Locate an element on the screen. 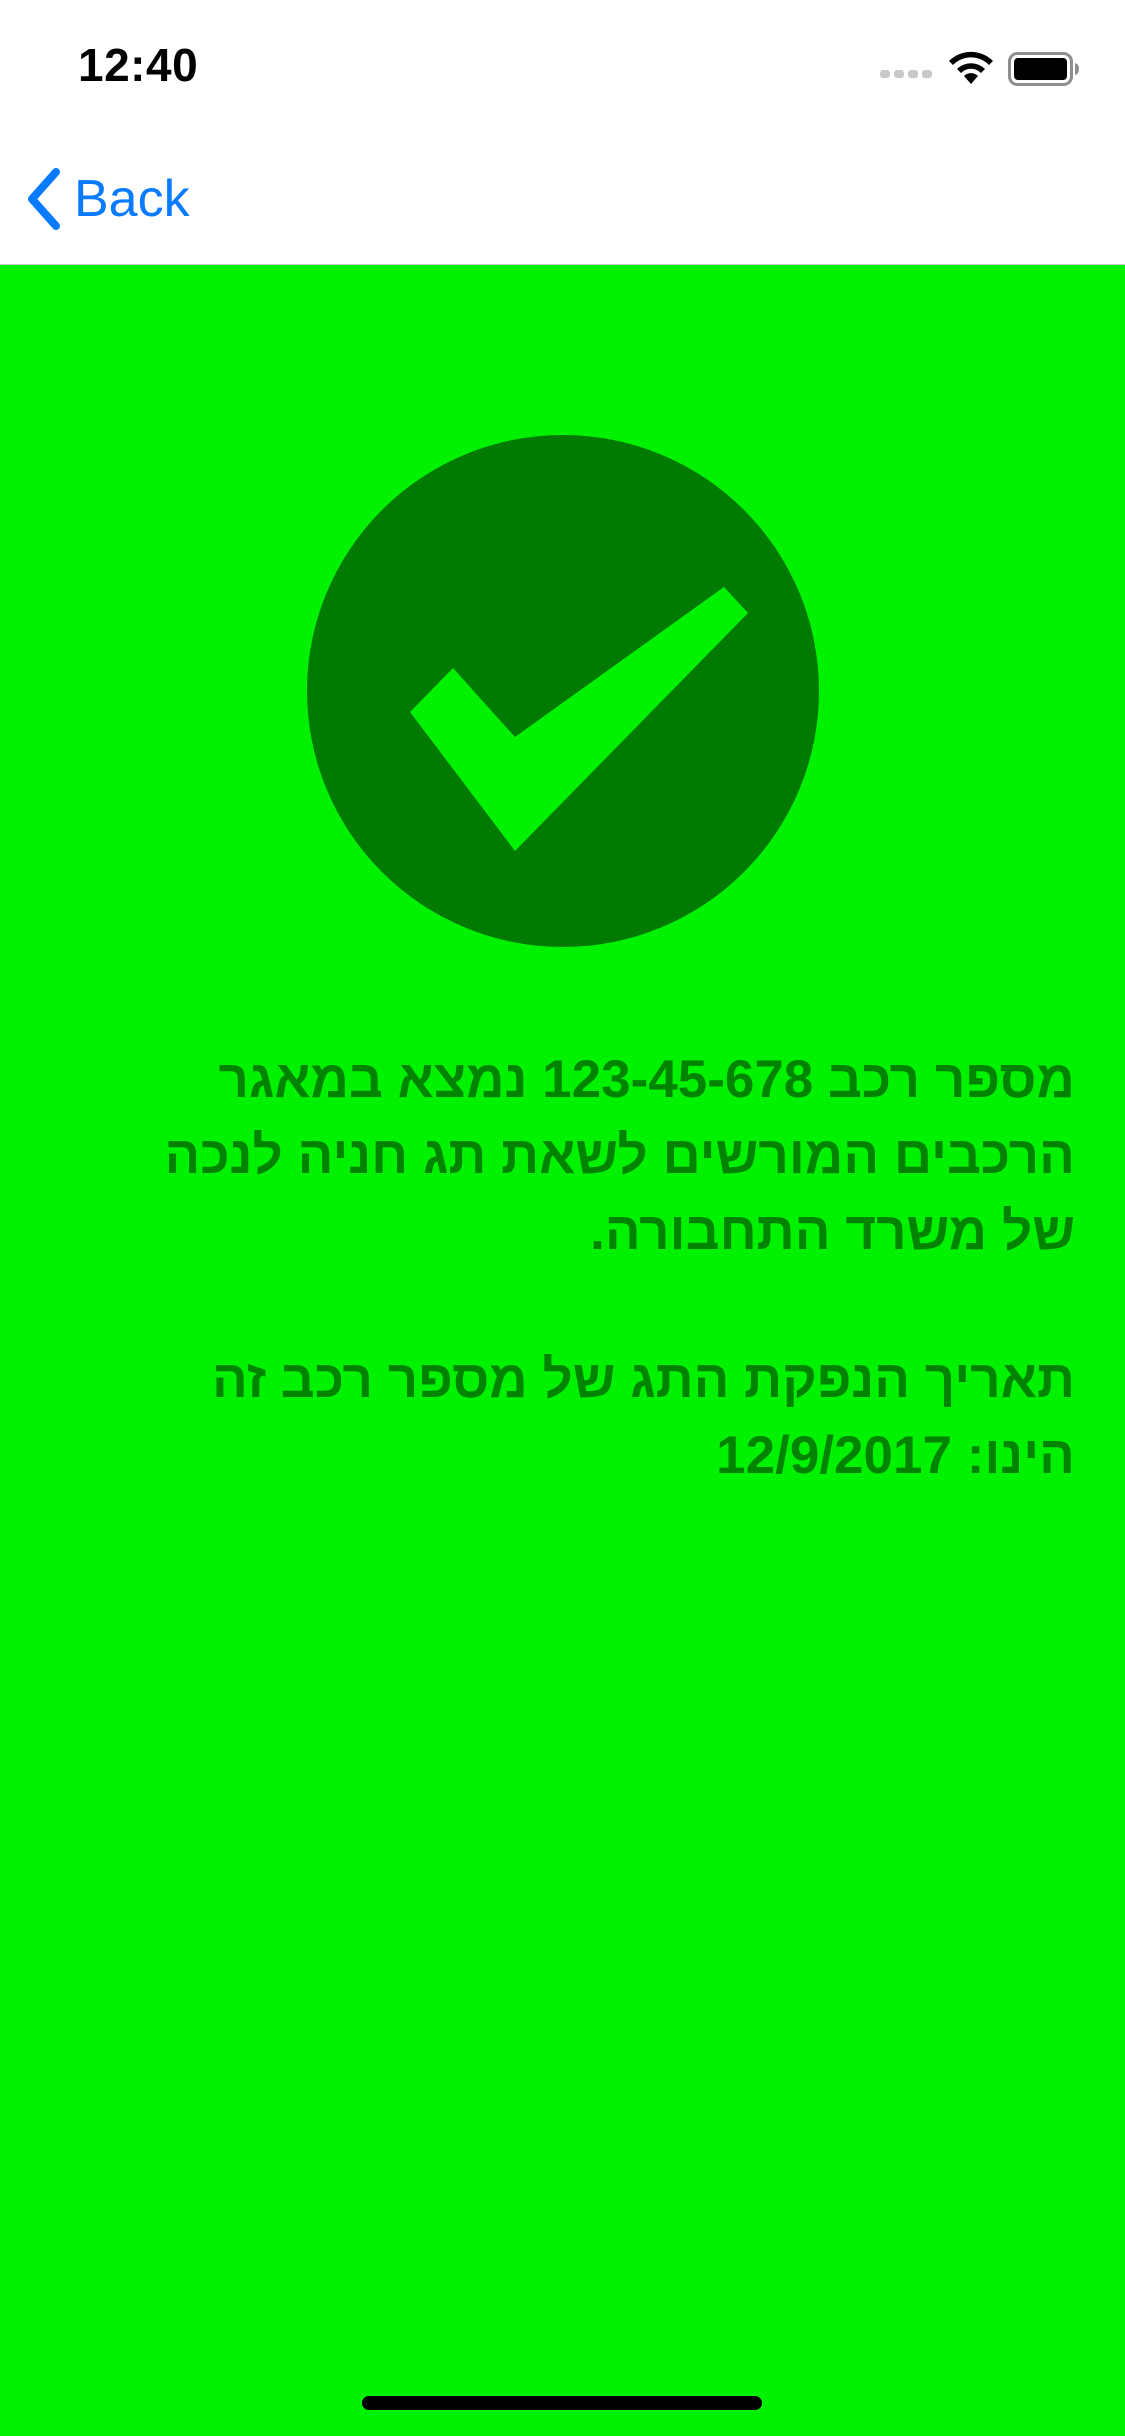 The height and width of the screenshot is (2436, 1125). status-time: 12:40 is located at coordinates (138, 65).